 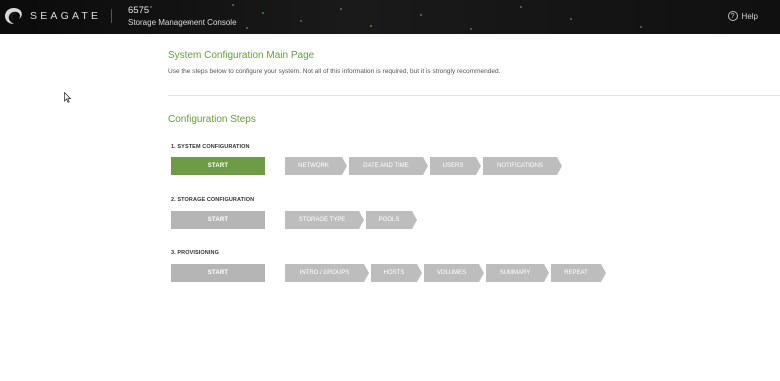 I want to click on help-icon: ?, so click(x=732, y=16).